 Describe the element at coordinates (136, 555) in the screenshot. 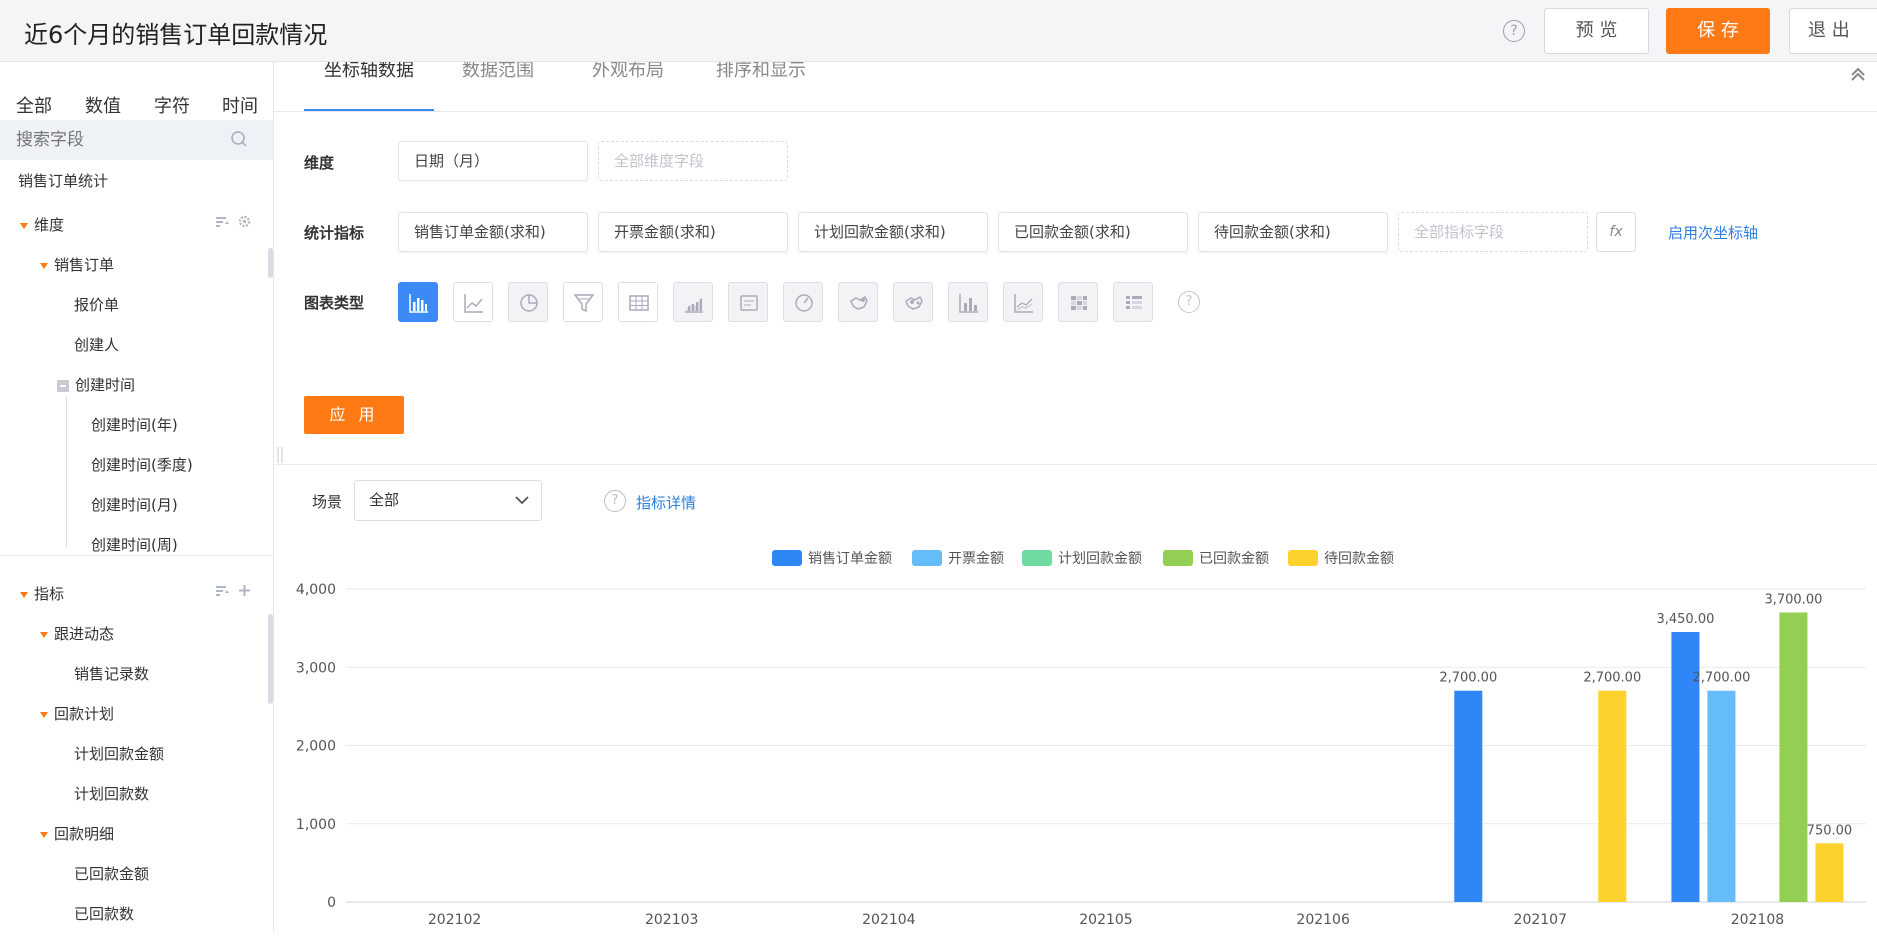

I see `sidebar-splitter` at that location.